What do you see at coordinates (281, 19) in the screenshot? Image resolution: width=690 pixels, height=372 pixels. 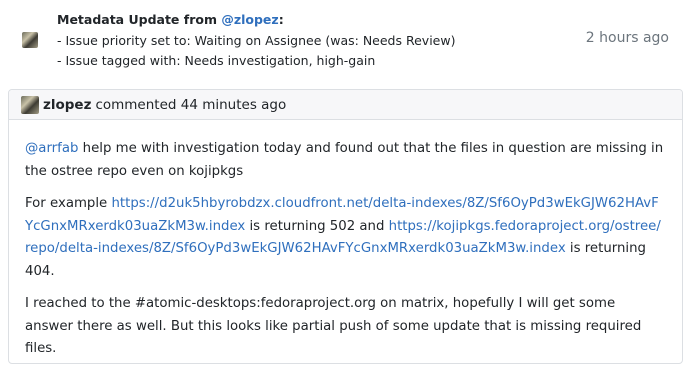 I see `metadata-title-suffix: :` at bounding box center [281, 19].